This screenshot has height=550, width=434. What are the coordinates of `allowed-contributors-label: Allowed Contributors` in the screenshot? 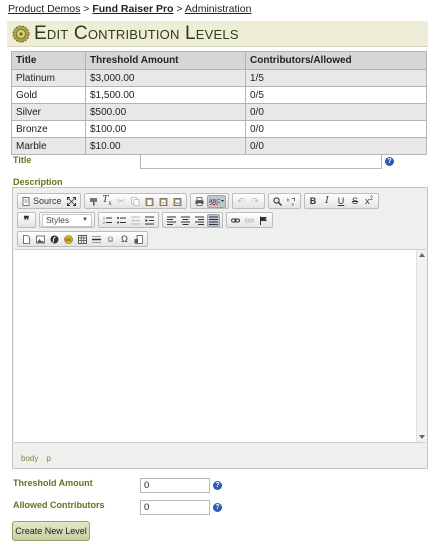 It's located at (59, 505).